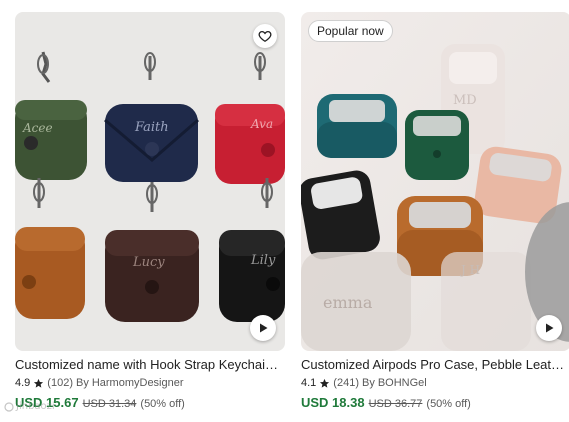 The width and height of the screenshot is (569, 422). I want to click on heart-icon, so click(265, 36).